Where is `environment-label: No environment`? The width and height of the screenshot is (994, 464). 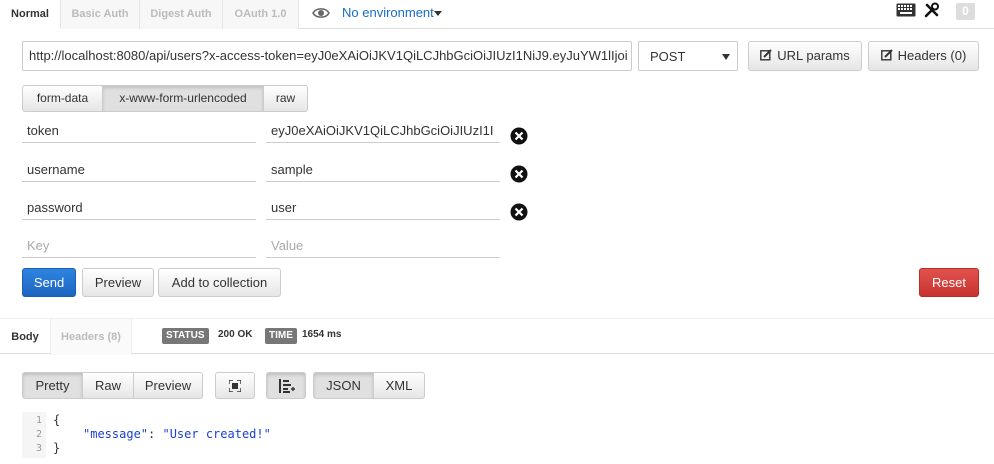 environment-label: No environment is located at coordinates (388, 12).